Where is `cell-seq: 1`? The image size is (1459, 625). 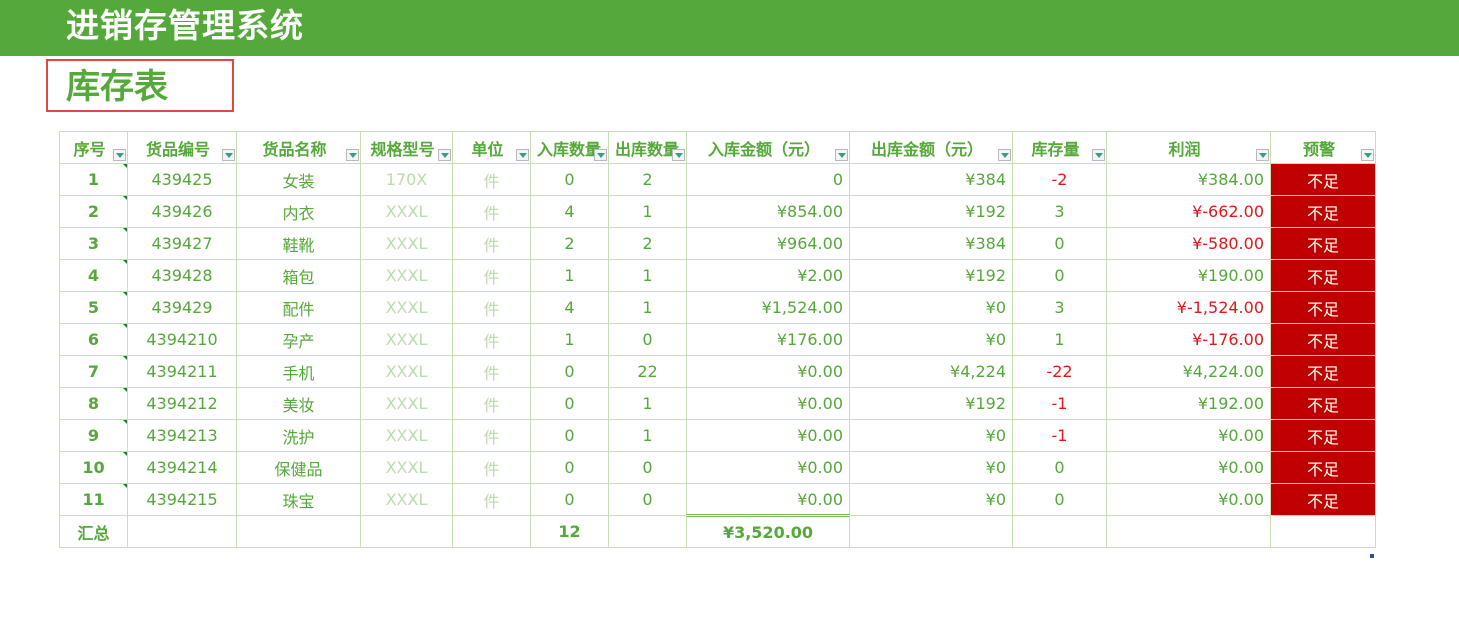
cell-seq: 1 is located at coordinates (93, 179).